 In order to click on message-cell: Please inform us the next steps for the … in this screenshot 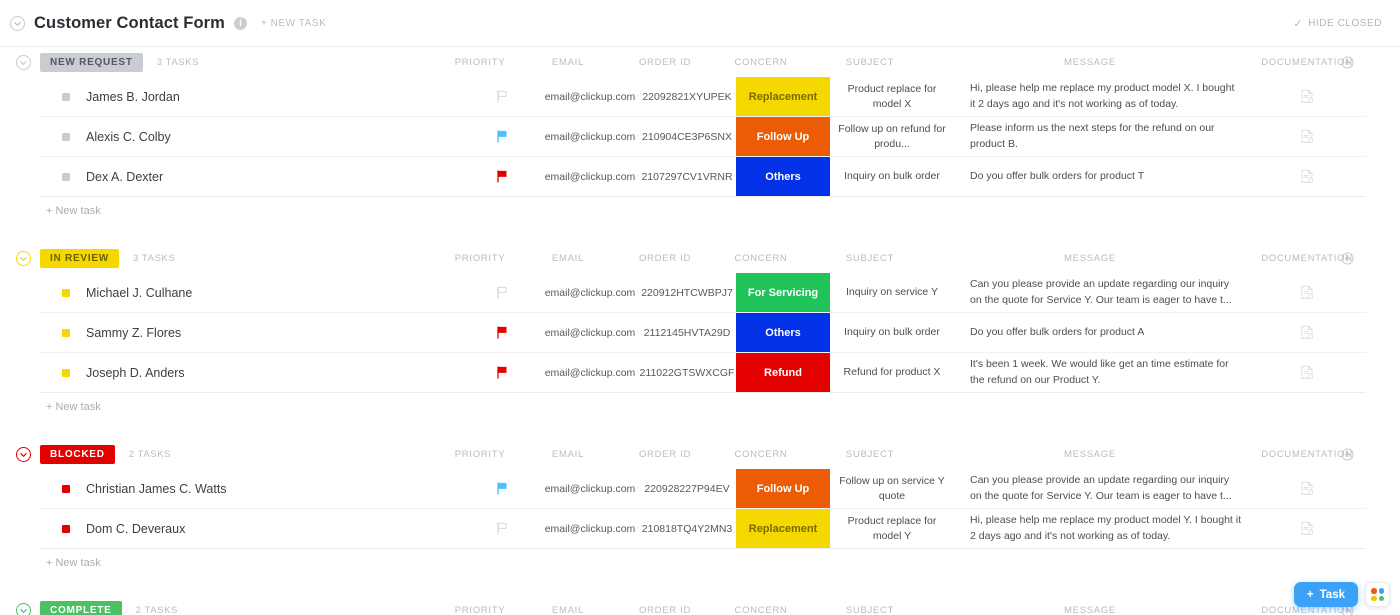, I will do `click(1101, 136)`.